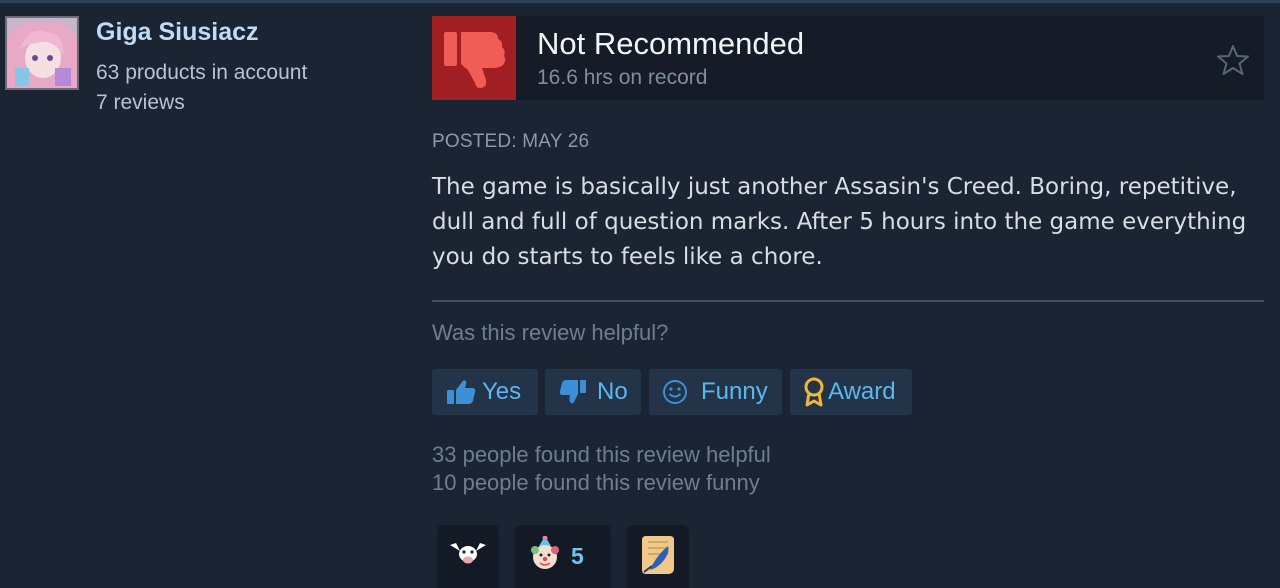 The height and width of the screenshot is (588, 1280). What do you see at coordinates (596, 482) in the screenshot?
I see `funny-count: 10 people found this review funny` at bounding box center [596, 482].